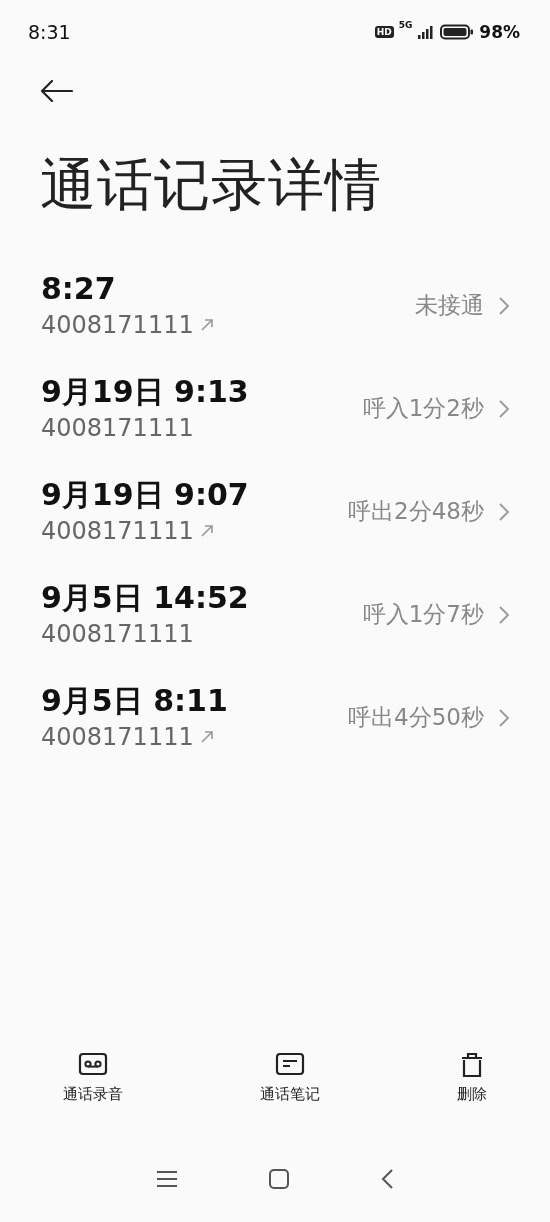  Describe the element at coordinates (79, 288) in the screenshot. I see `call-time: 8:27` at that location.